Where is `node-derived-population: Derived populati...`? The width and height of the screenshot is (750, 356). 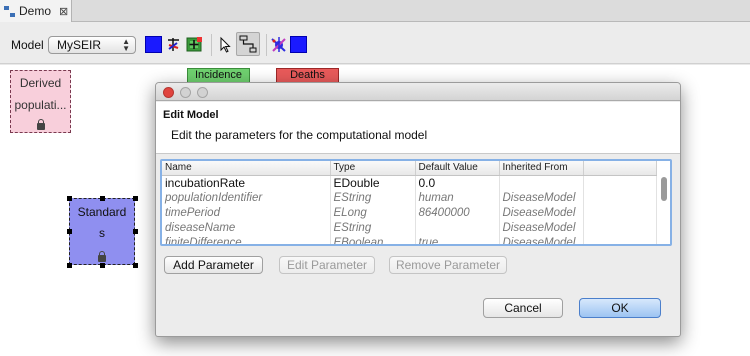 node-derived-population: Derived populati... is located at coordinates (40, 101).